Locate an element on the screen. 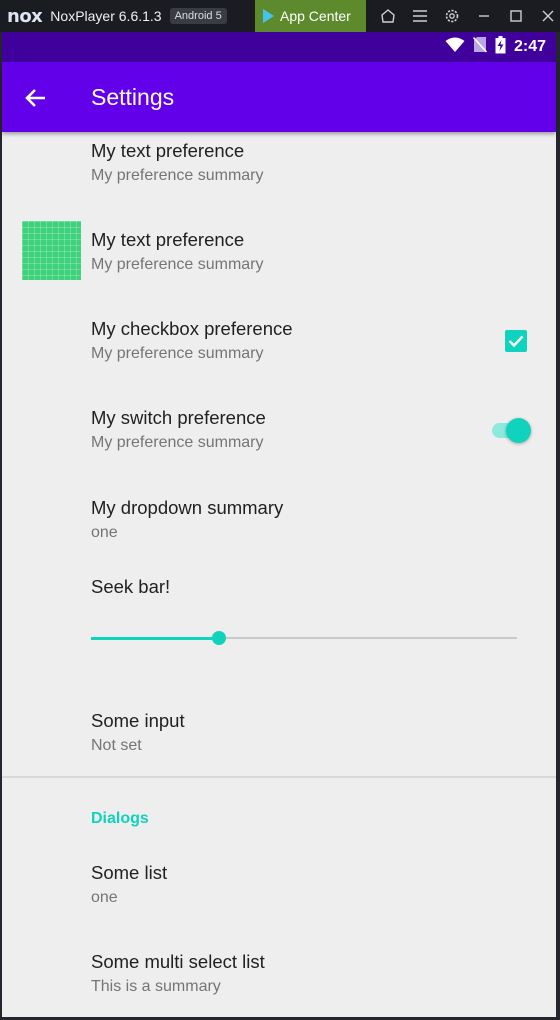 The width and height of the screenshot is (560, 1020). pref-title: Seek bar! is located at coordinates (131, 586).